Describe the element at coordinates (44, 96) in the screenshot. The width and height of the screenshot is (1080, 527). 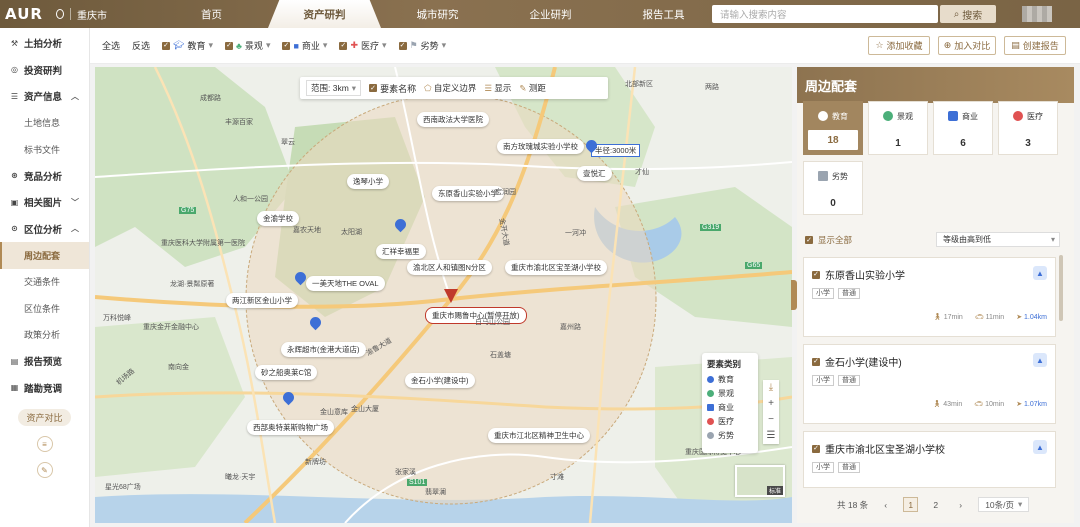
I see `sidebar-item-asset-info: ☰ 资产信息 ︿` at that location.